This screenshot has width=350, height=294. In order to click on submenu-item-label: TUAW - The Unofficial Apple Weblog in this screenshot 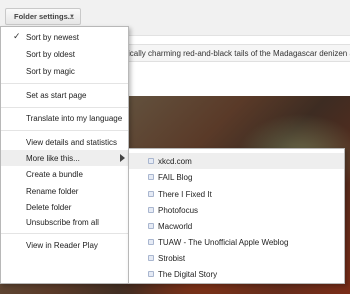, I will do `click(223, 242)`.